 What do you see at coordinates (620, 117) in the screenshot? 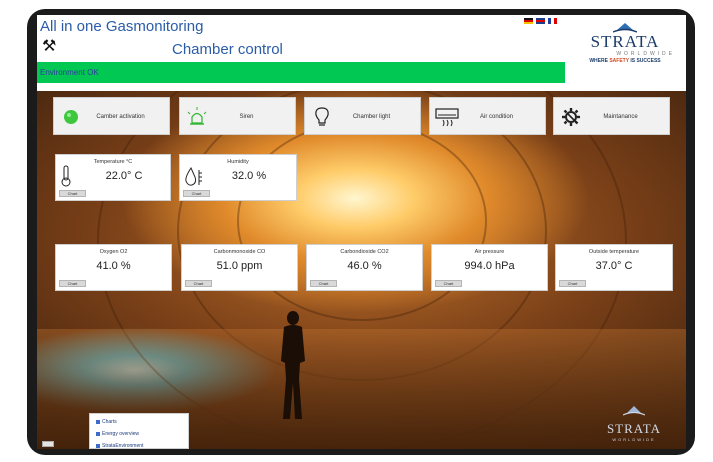
I see `maintenance-label: Maintanance` at bounding box center [620, 117].